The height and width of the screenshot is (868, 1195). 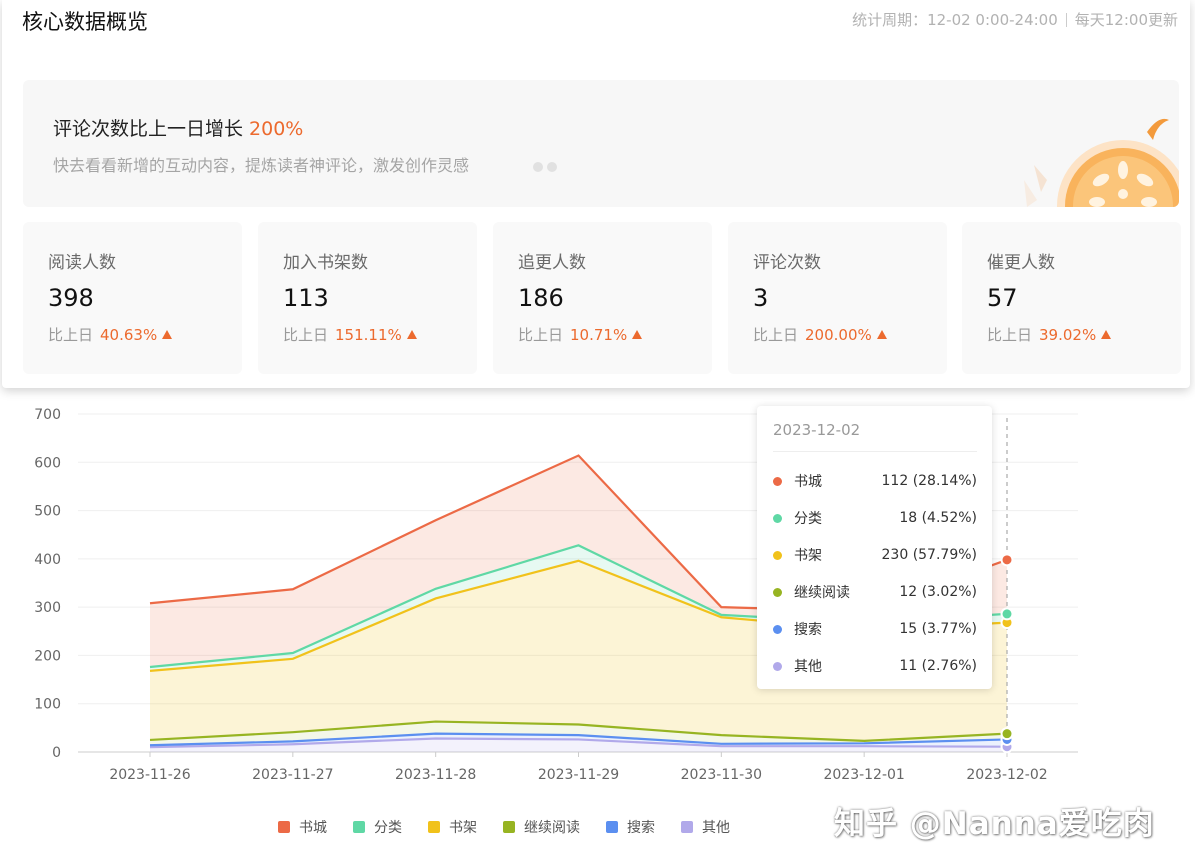 What do you see at coordinates (875, 629) in the screenshot?
I see `tooltip-row: 搜索 15 (3.77%)` at bounding box center [875, 629].